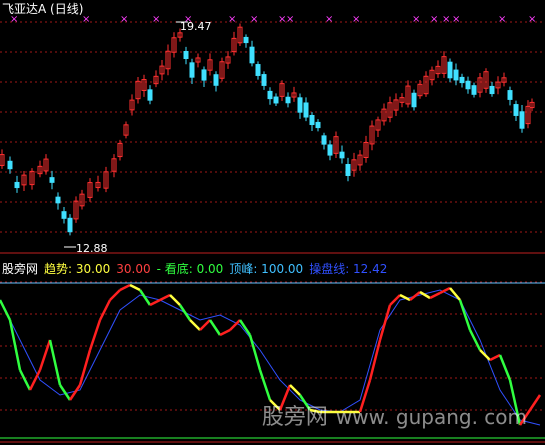 The height and width of the screenshot is (445, 545). Describe the element at coordinates (348, 269) in the screenshot. I see `legend-operate-line: 操盘线: 12.42` at that location.